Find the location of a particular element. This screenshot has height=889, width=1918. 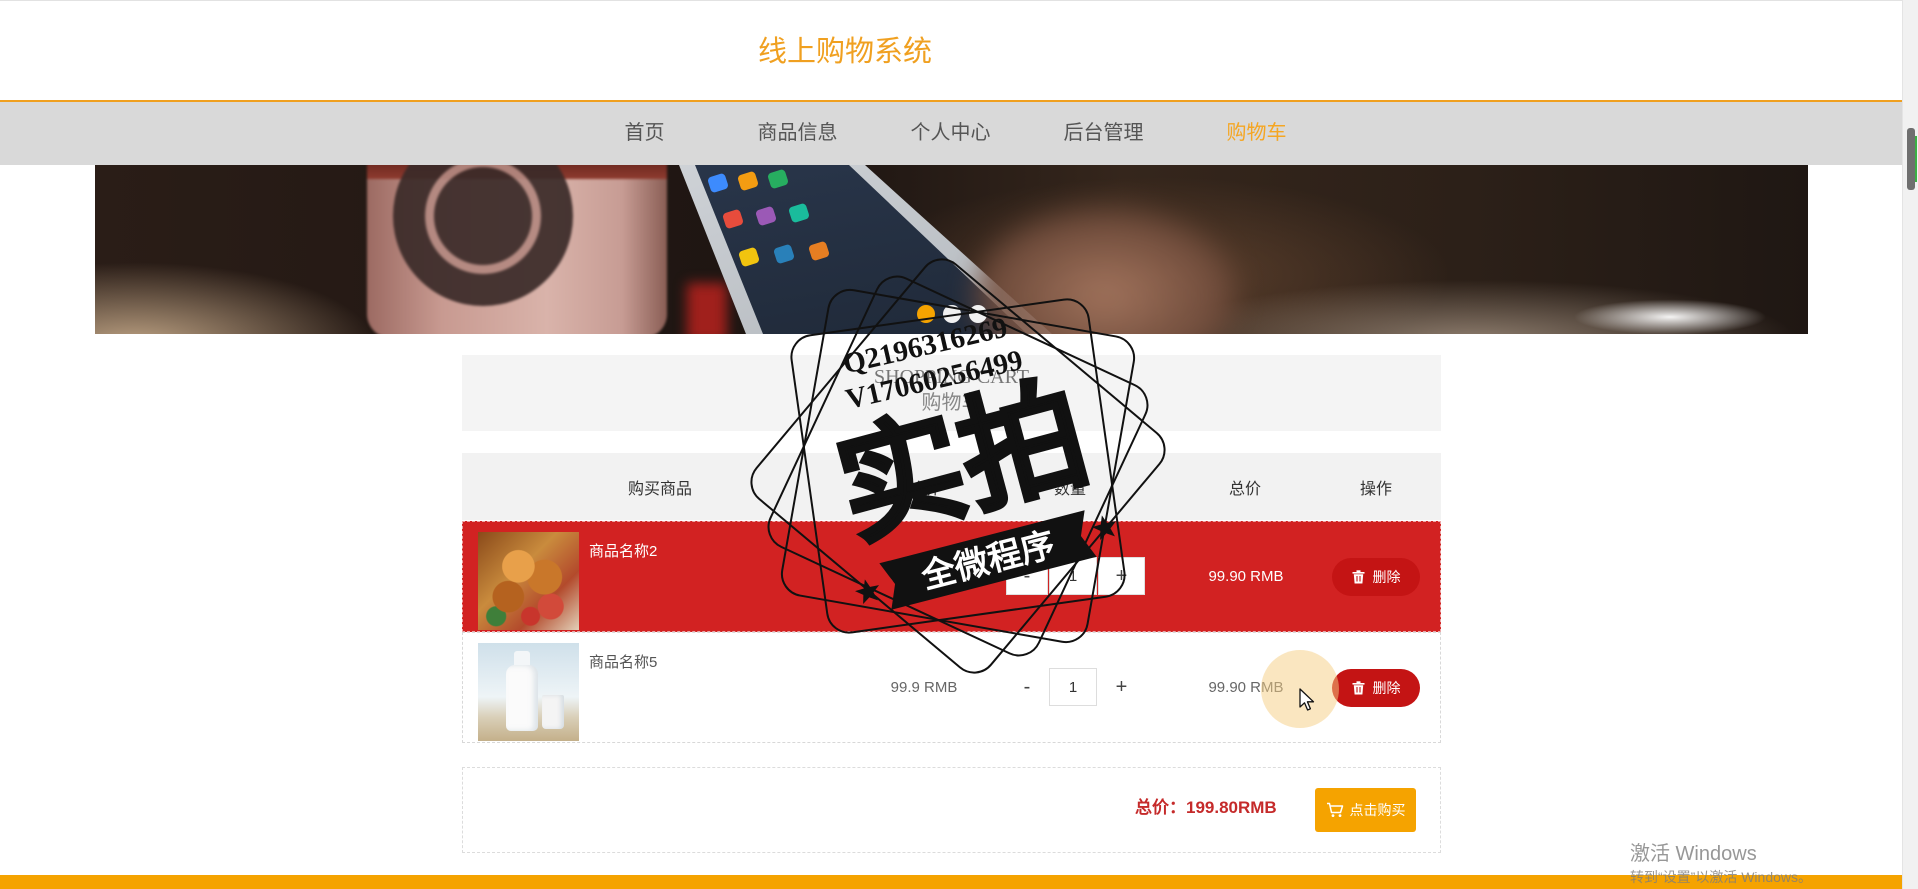

product-name: 商品名称5 is located at coordinates (623, 663).